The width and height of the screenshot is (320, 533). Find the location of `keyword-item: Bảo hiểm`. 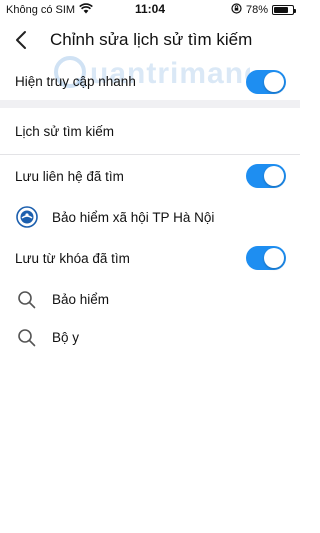

keyword-item: Bảo hiểm is located at coordinates (150, 300).